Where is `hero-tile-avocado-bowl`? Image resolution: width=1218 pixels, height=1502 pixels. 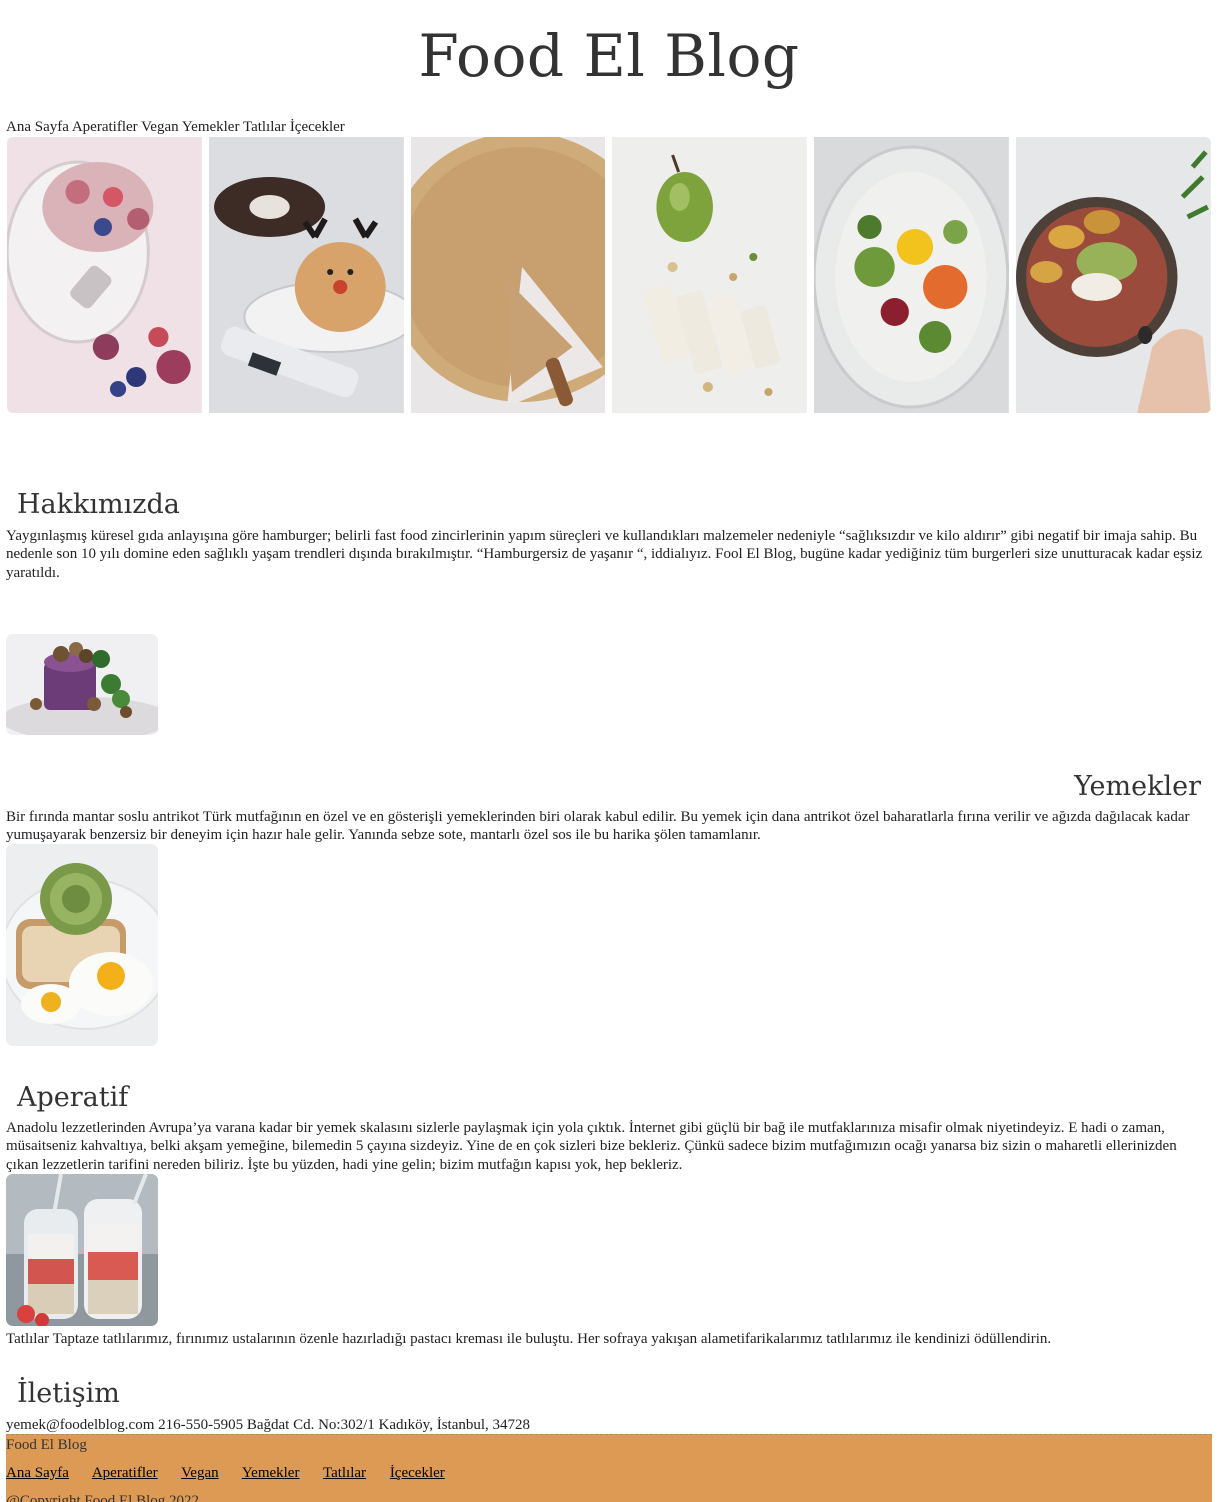 hero-tile-avocado-bowl is located at coordinates (1113, 275).